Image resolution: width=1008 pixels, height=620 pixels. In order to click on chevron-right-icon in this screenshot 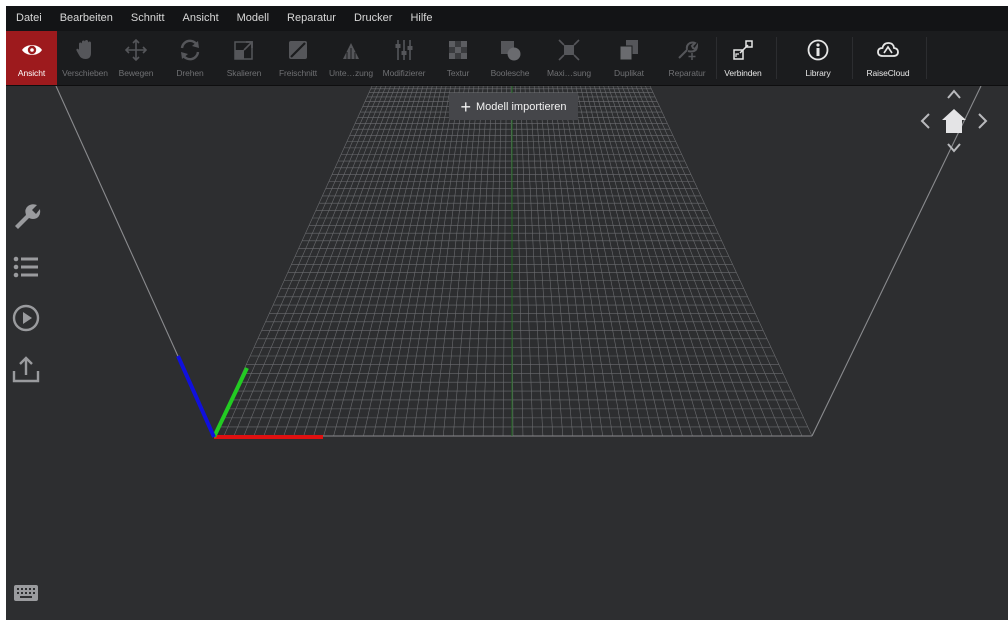, I will do `click(983, 121)`.